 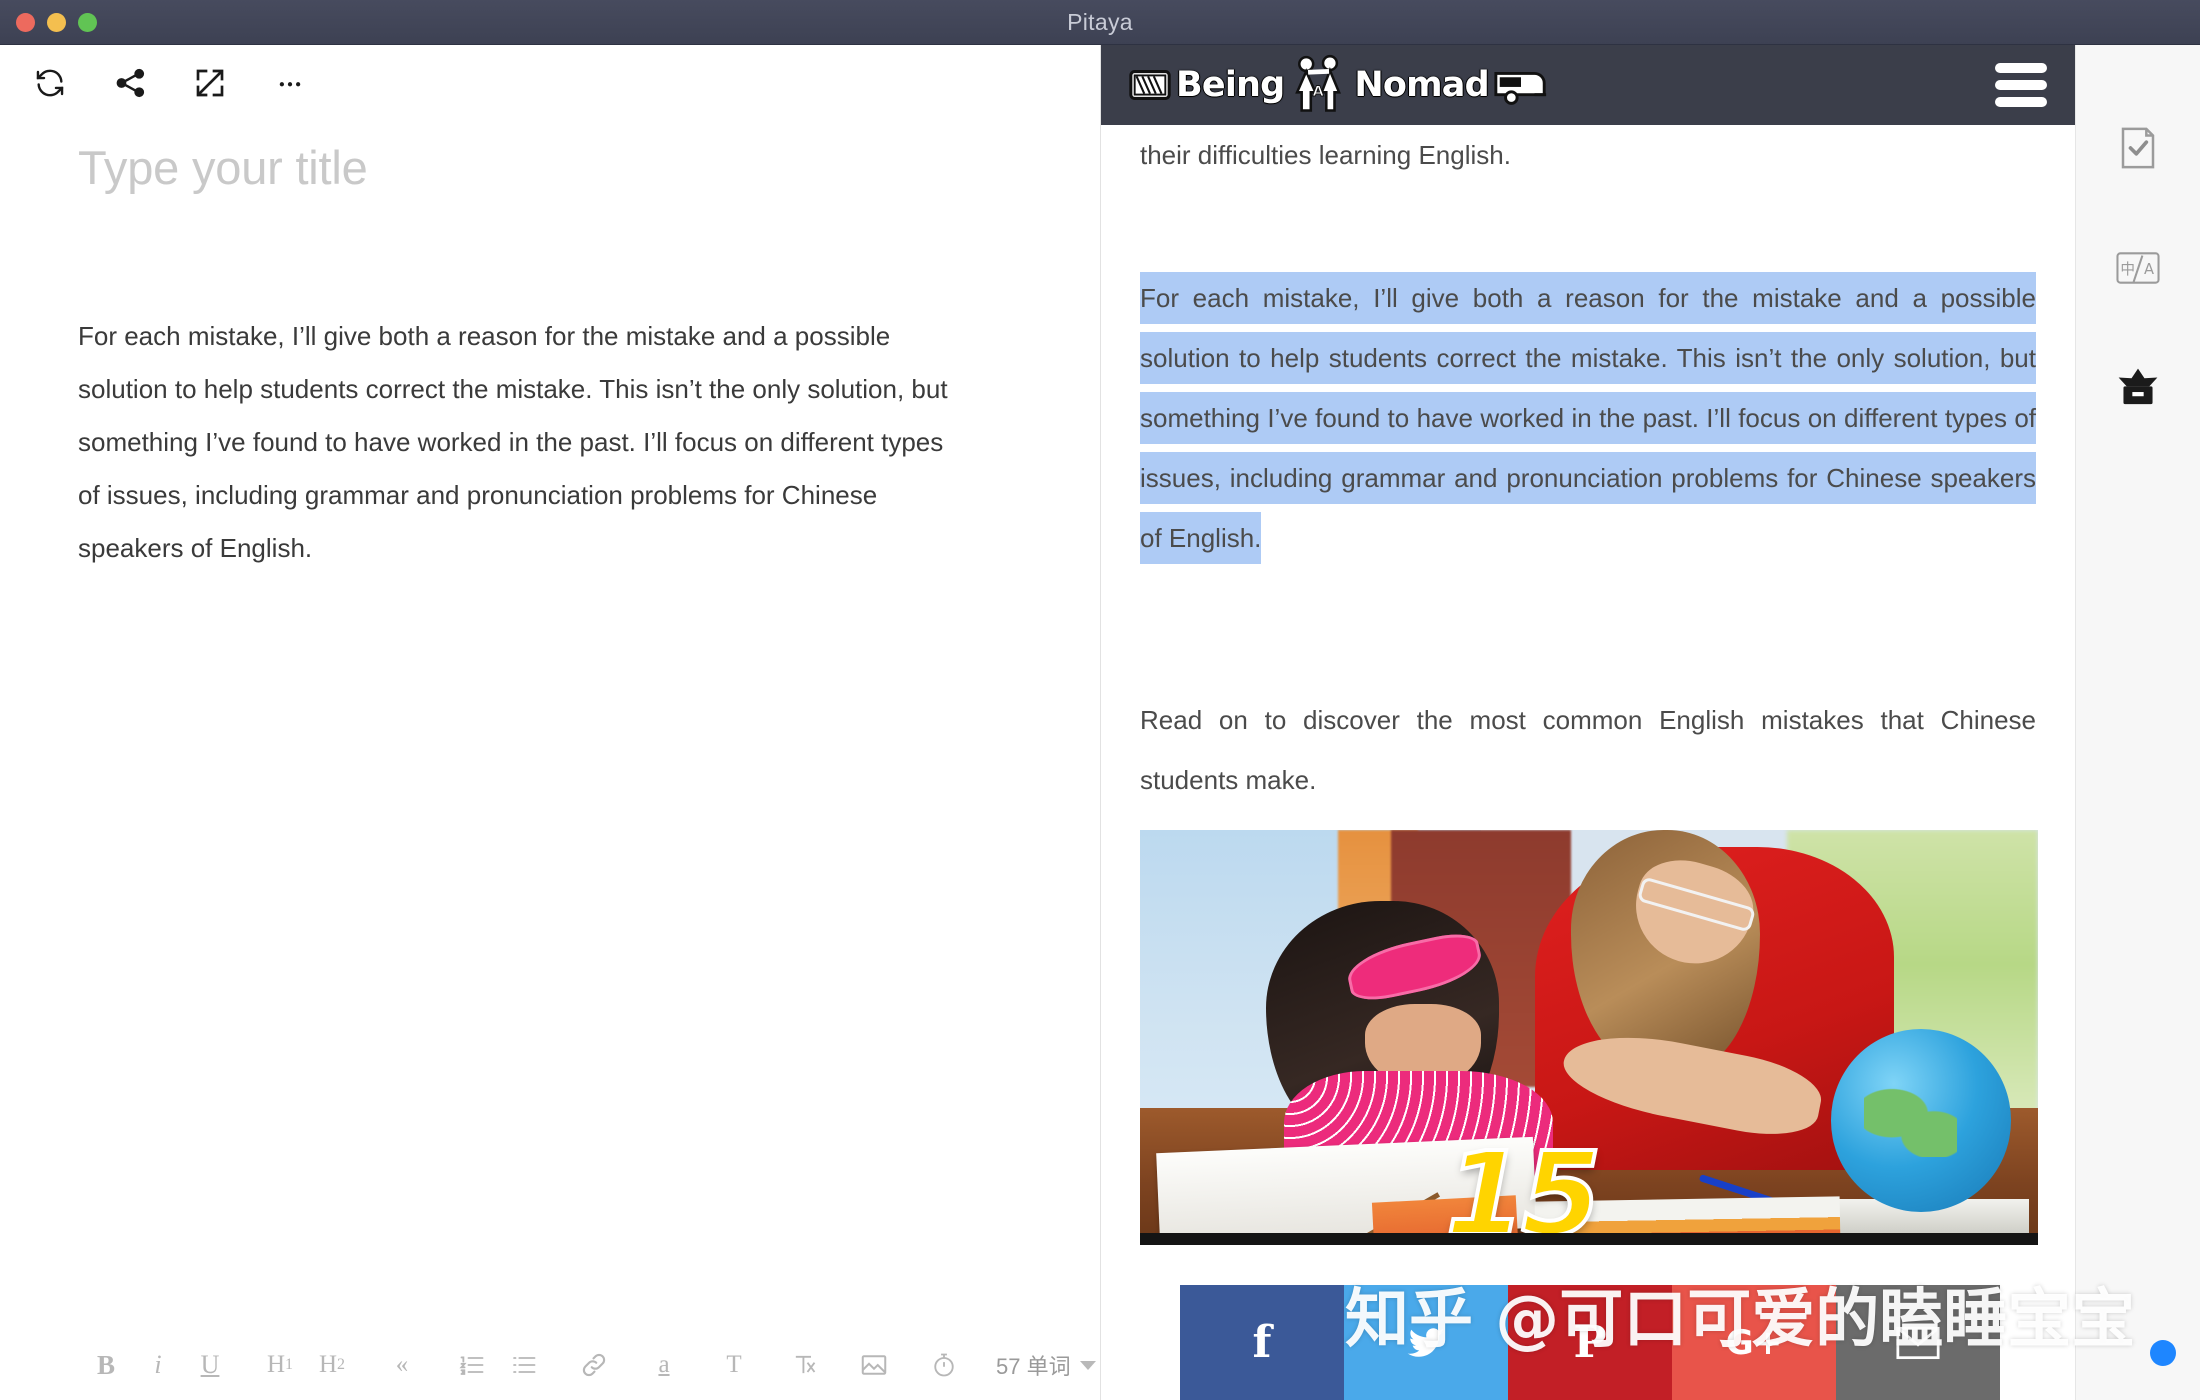 I want to click on heading1-label: H, so click(x=276, y=1364).